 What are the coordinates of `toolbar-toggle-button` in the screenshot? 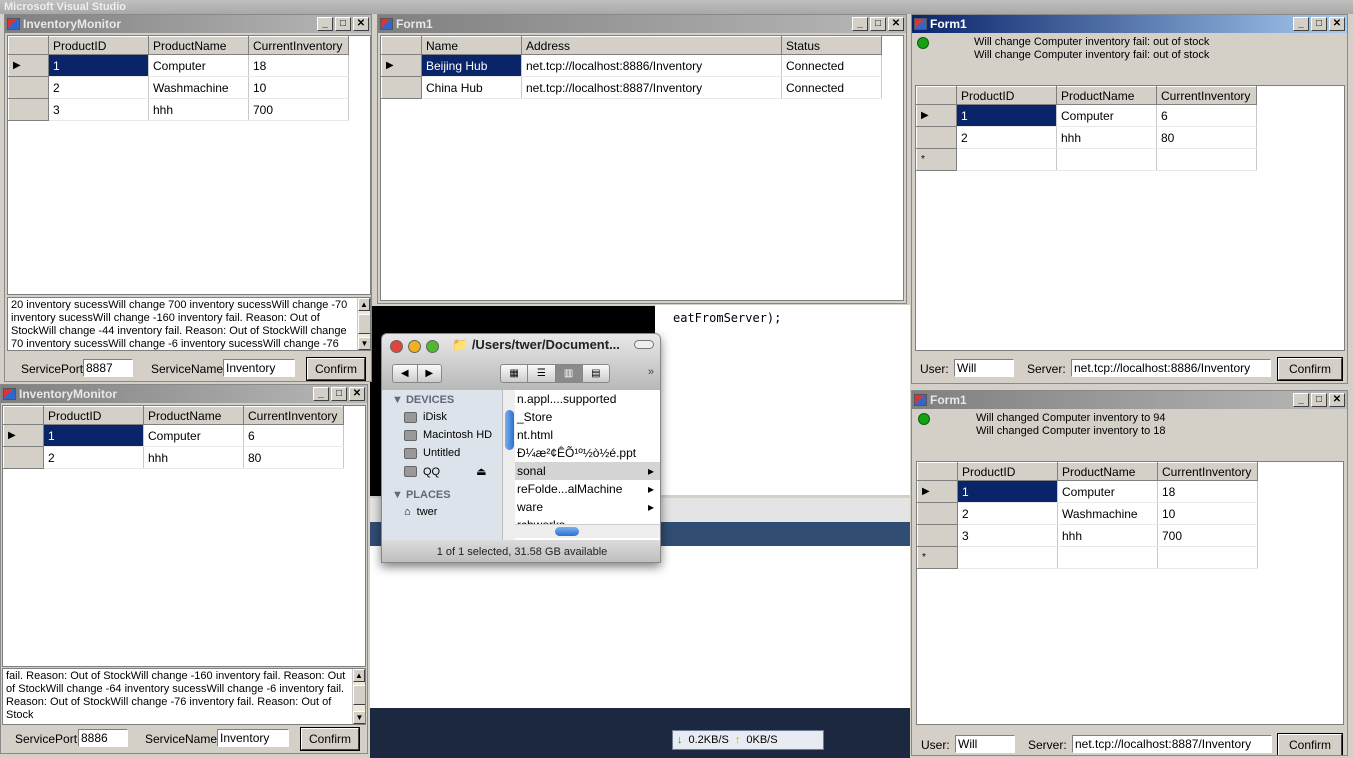 It's located at (644, 344).